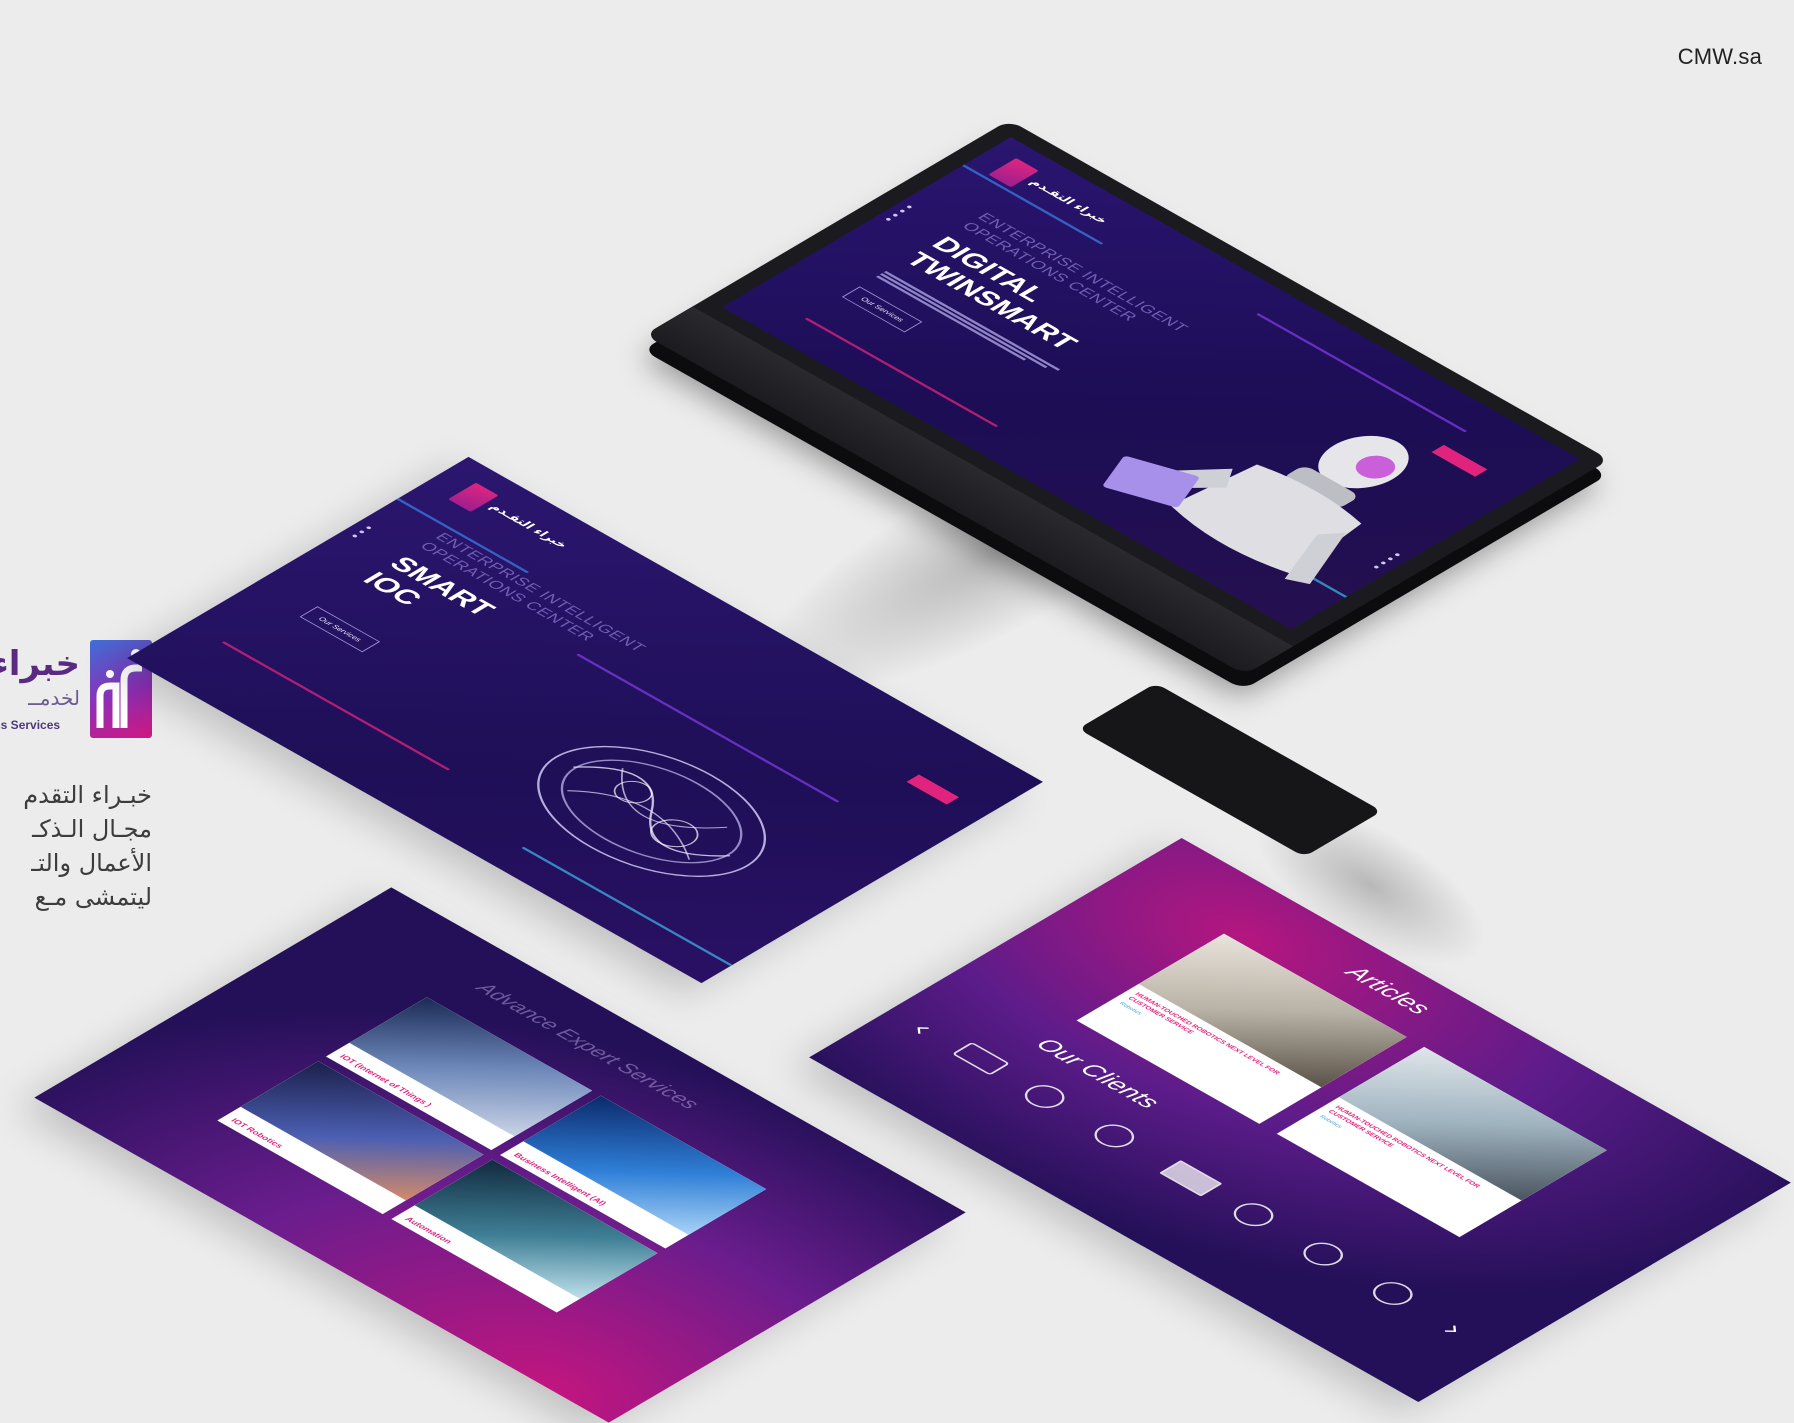 The width and height of the screenshot is (1794, 1423). What do you see at coordinates (54, 698) in the screenshot?
I see `brand-arabic-subtitle: لخدمــ` at bounding box center [54, 698].